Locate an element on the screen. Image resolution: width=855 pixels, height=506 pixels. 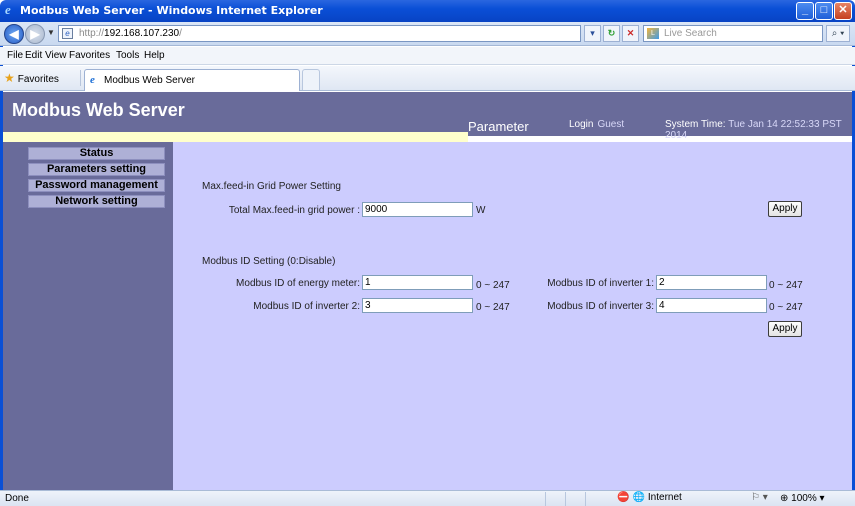
status-text: Done is located at coordinates (17, 498).